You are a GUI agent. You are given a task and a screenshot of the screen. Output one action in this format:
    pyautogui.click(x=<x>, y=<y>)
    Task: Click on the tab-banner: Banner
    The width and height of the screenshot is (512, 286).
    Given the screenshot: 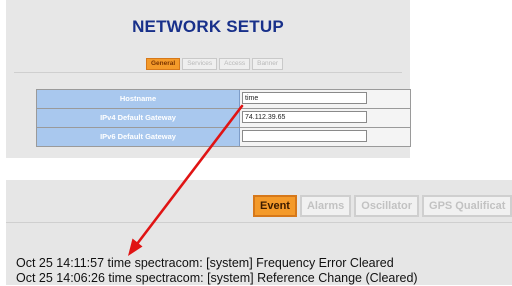 What is the action you would take?
    pyautogui.click(x=268, y=64)
    